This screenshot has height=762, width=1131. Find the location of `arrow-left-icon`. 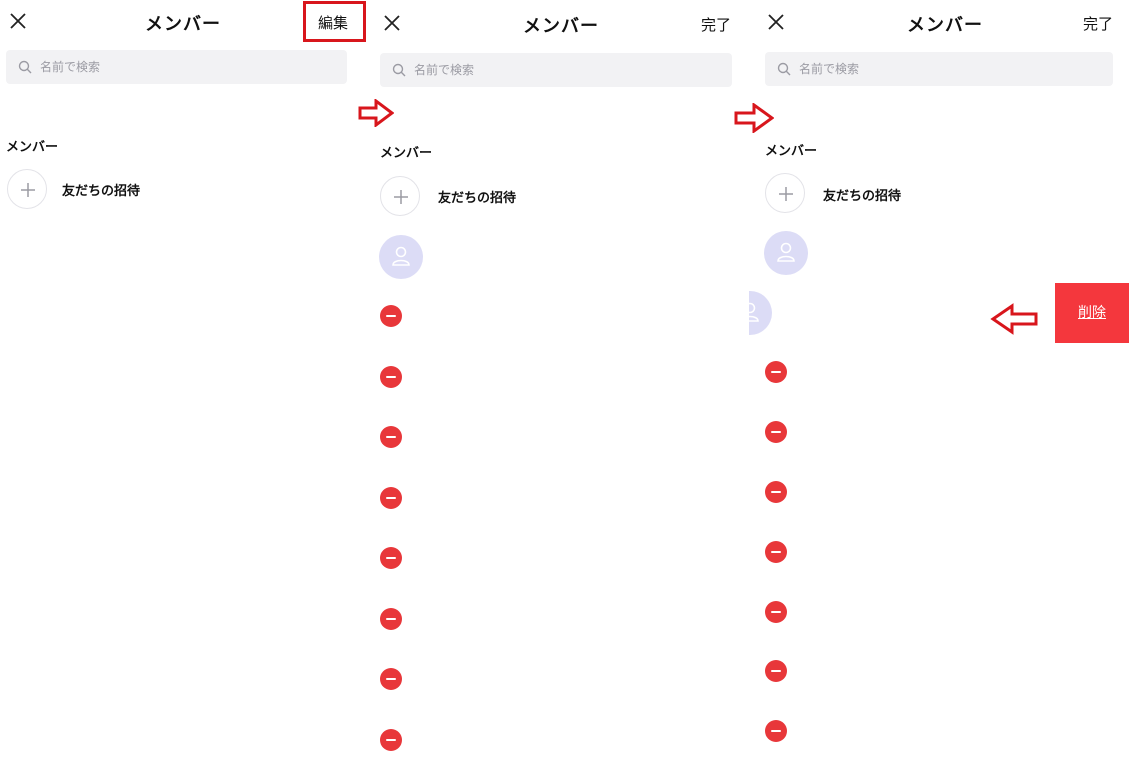

arrow-left-icon is located at coordinates (1014, 321).